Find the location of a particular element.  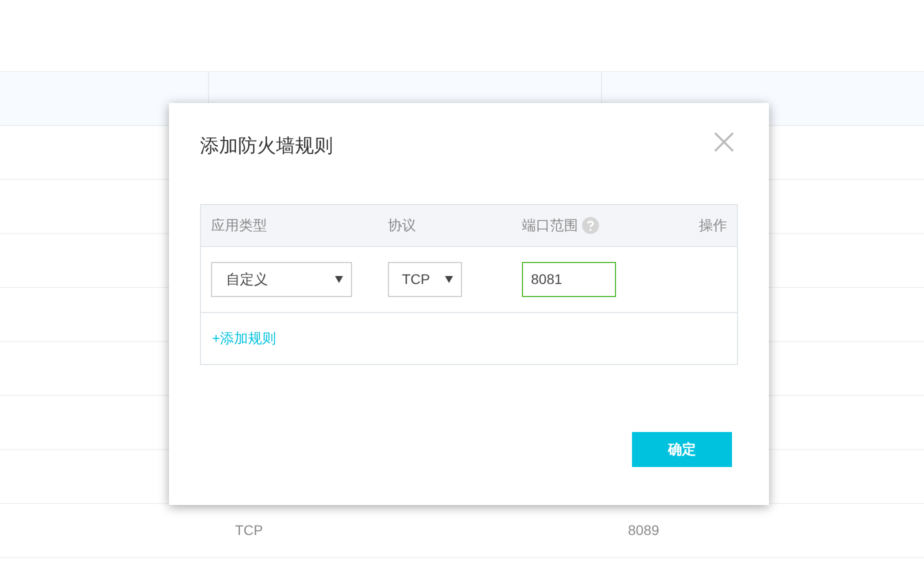

table-cell: TCP is located at coordinates (249, 530).